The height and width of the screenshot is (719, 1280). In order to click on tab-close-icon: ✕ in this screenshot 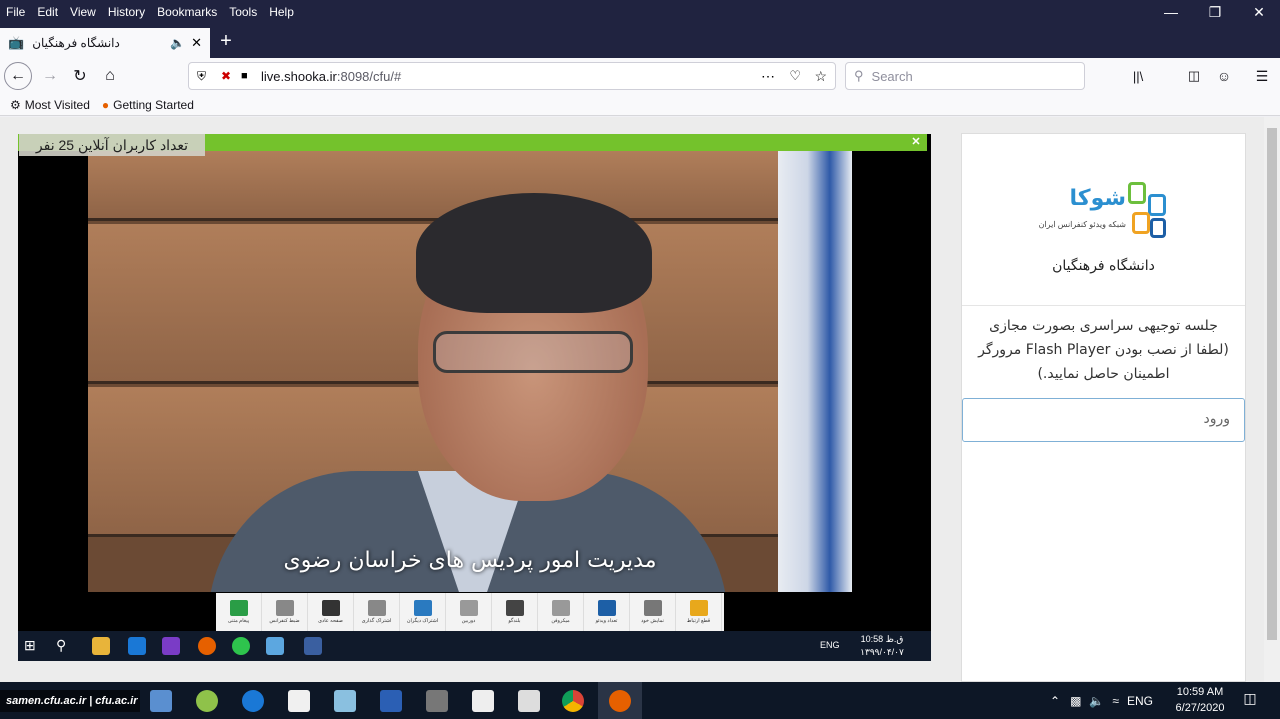, I will do `click(196, 43)`.